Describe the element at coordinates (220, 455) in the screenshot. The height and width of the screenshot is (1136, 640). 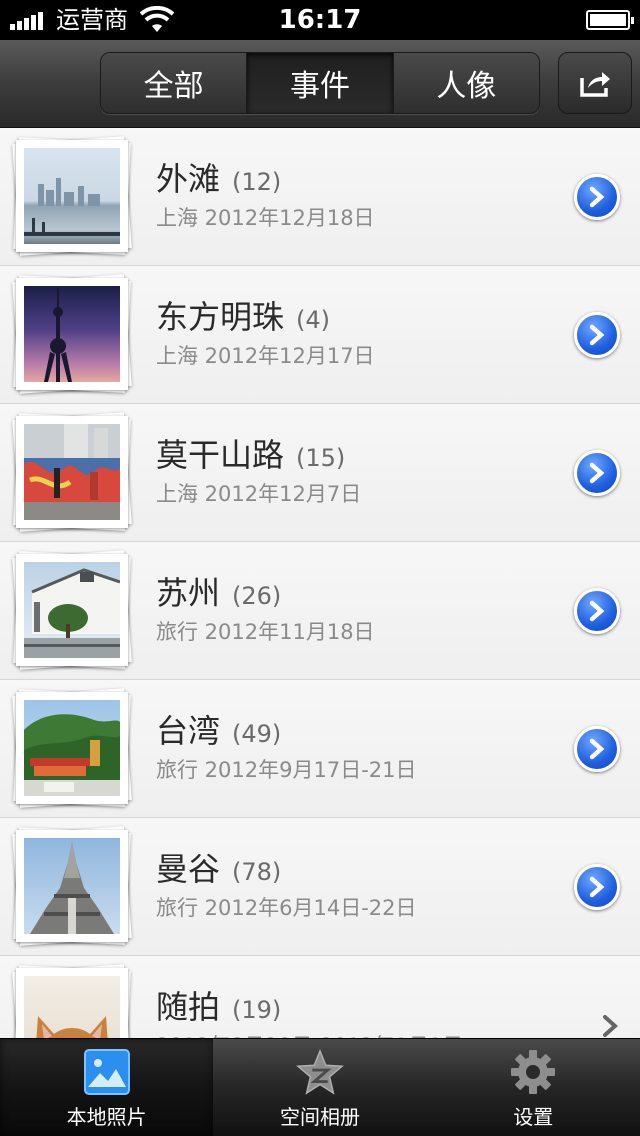
I see `album-title: 莫干山路` at that location.